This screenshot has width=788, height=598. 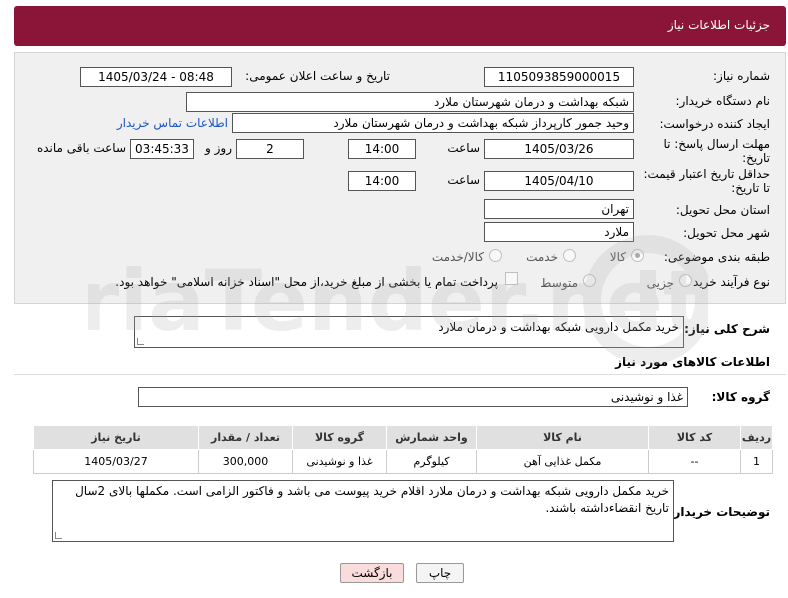 I want to click on page-header: جزئیات اطلاعات نیاز, so click(x=400, y=26).